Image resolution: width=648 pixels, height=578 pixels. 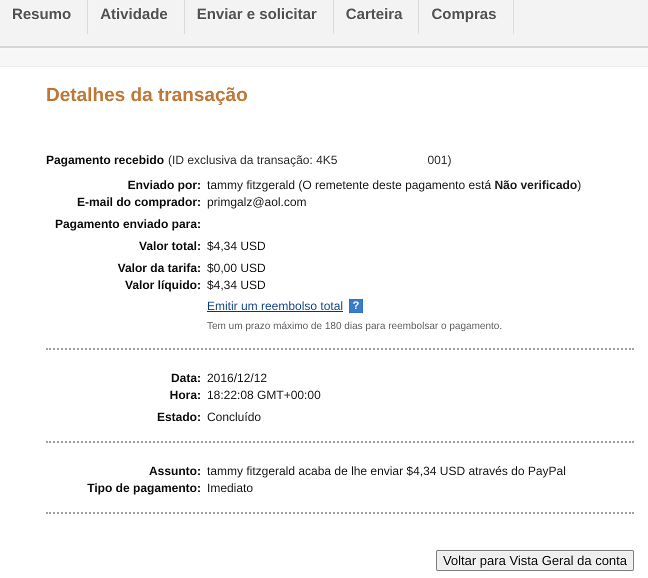 I want to click on field-label: Hora:, so click(x=185, y=395).